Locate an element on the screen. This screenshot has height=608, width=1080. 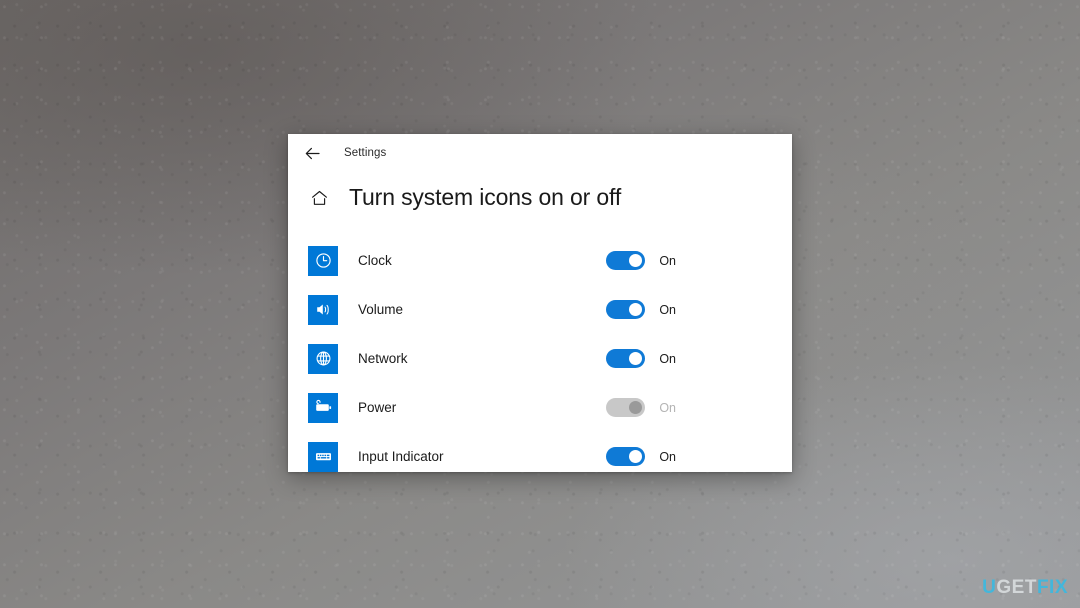
network-globe-icon is located at coordinates (323, 358).